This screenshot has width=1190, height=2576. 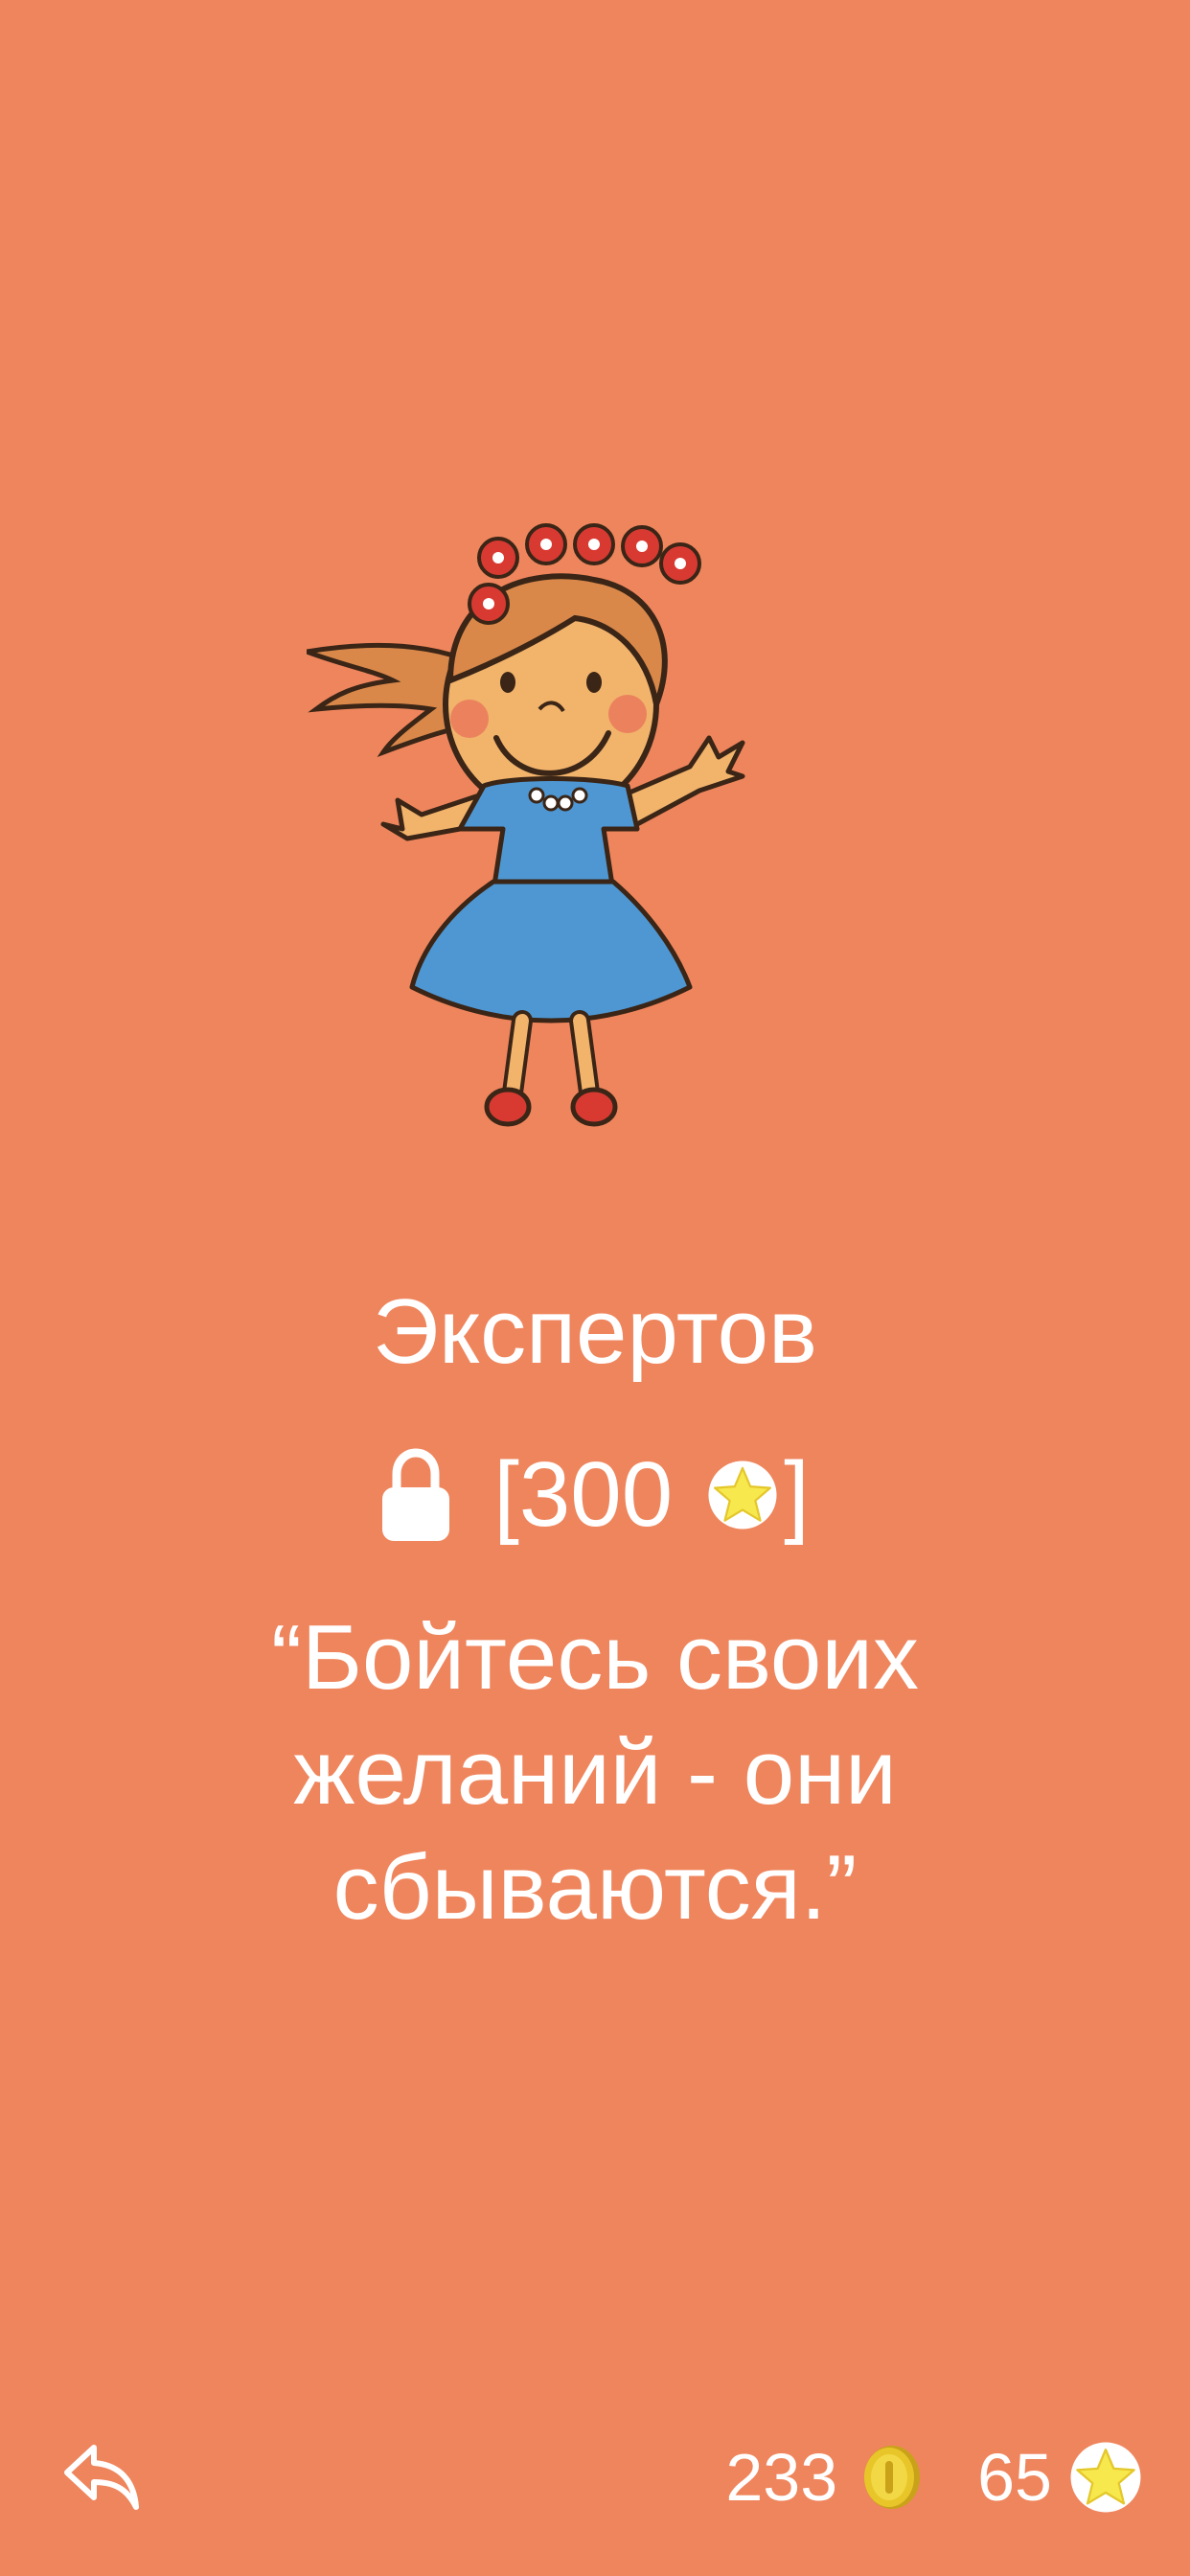 What do you see at coordinates (101, 2477) in the screenshot?
I see `back-arrow-icon` at bounding box center [101, 2477].